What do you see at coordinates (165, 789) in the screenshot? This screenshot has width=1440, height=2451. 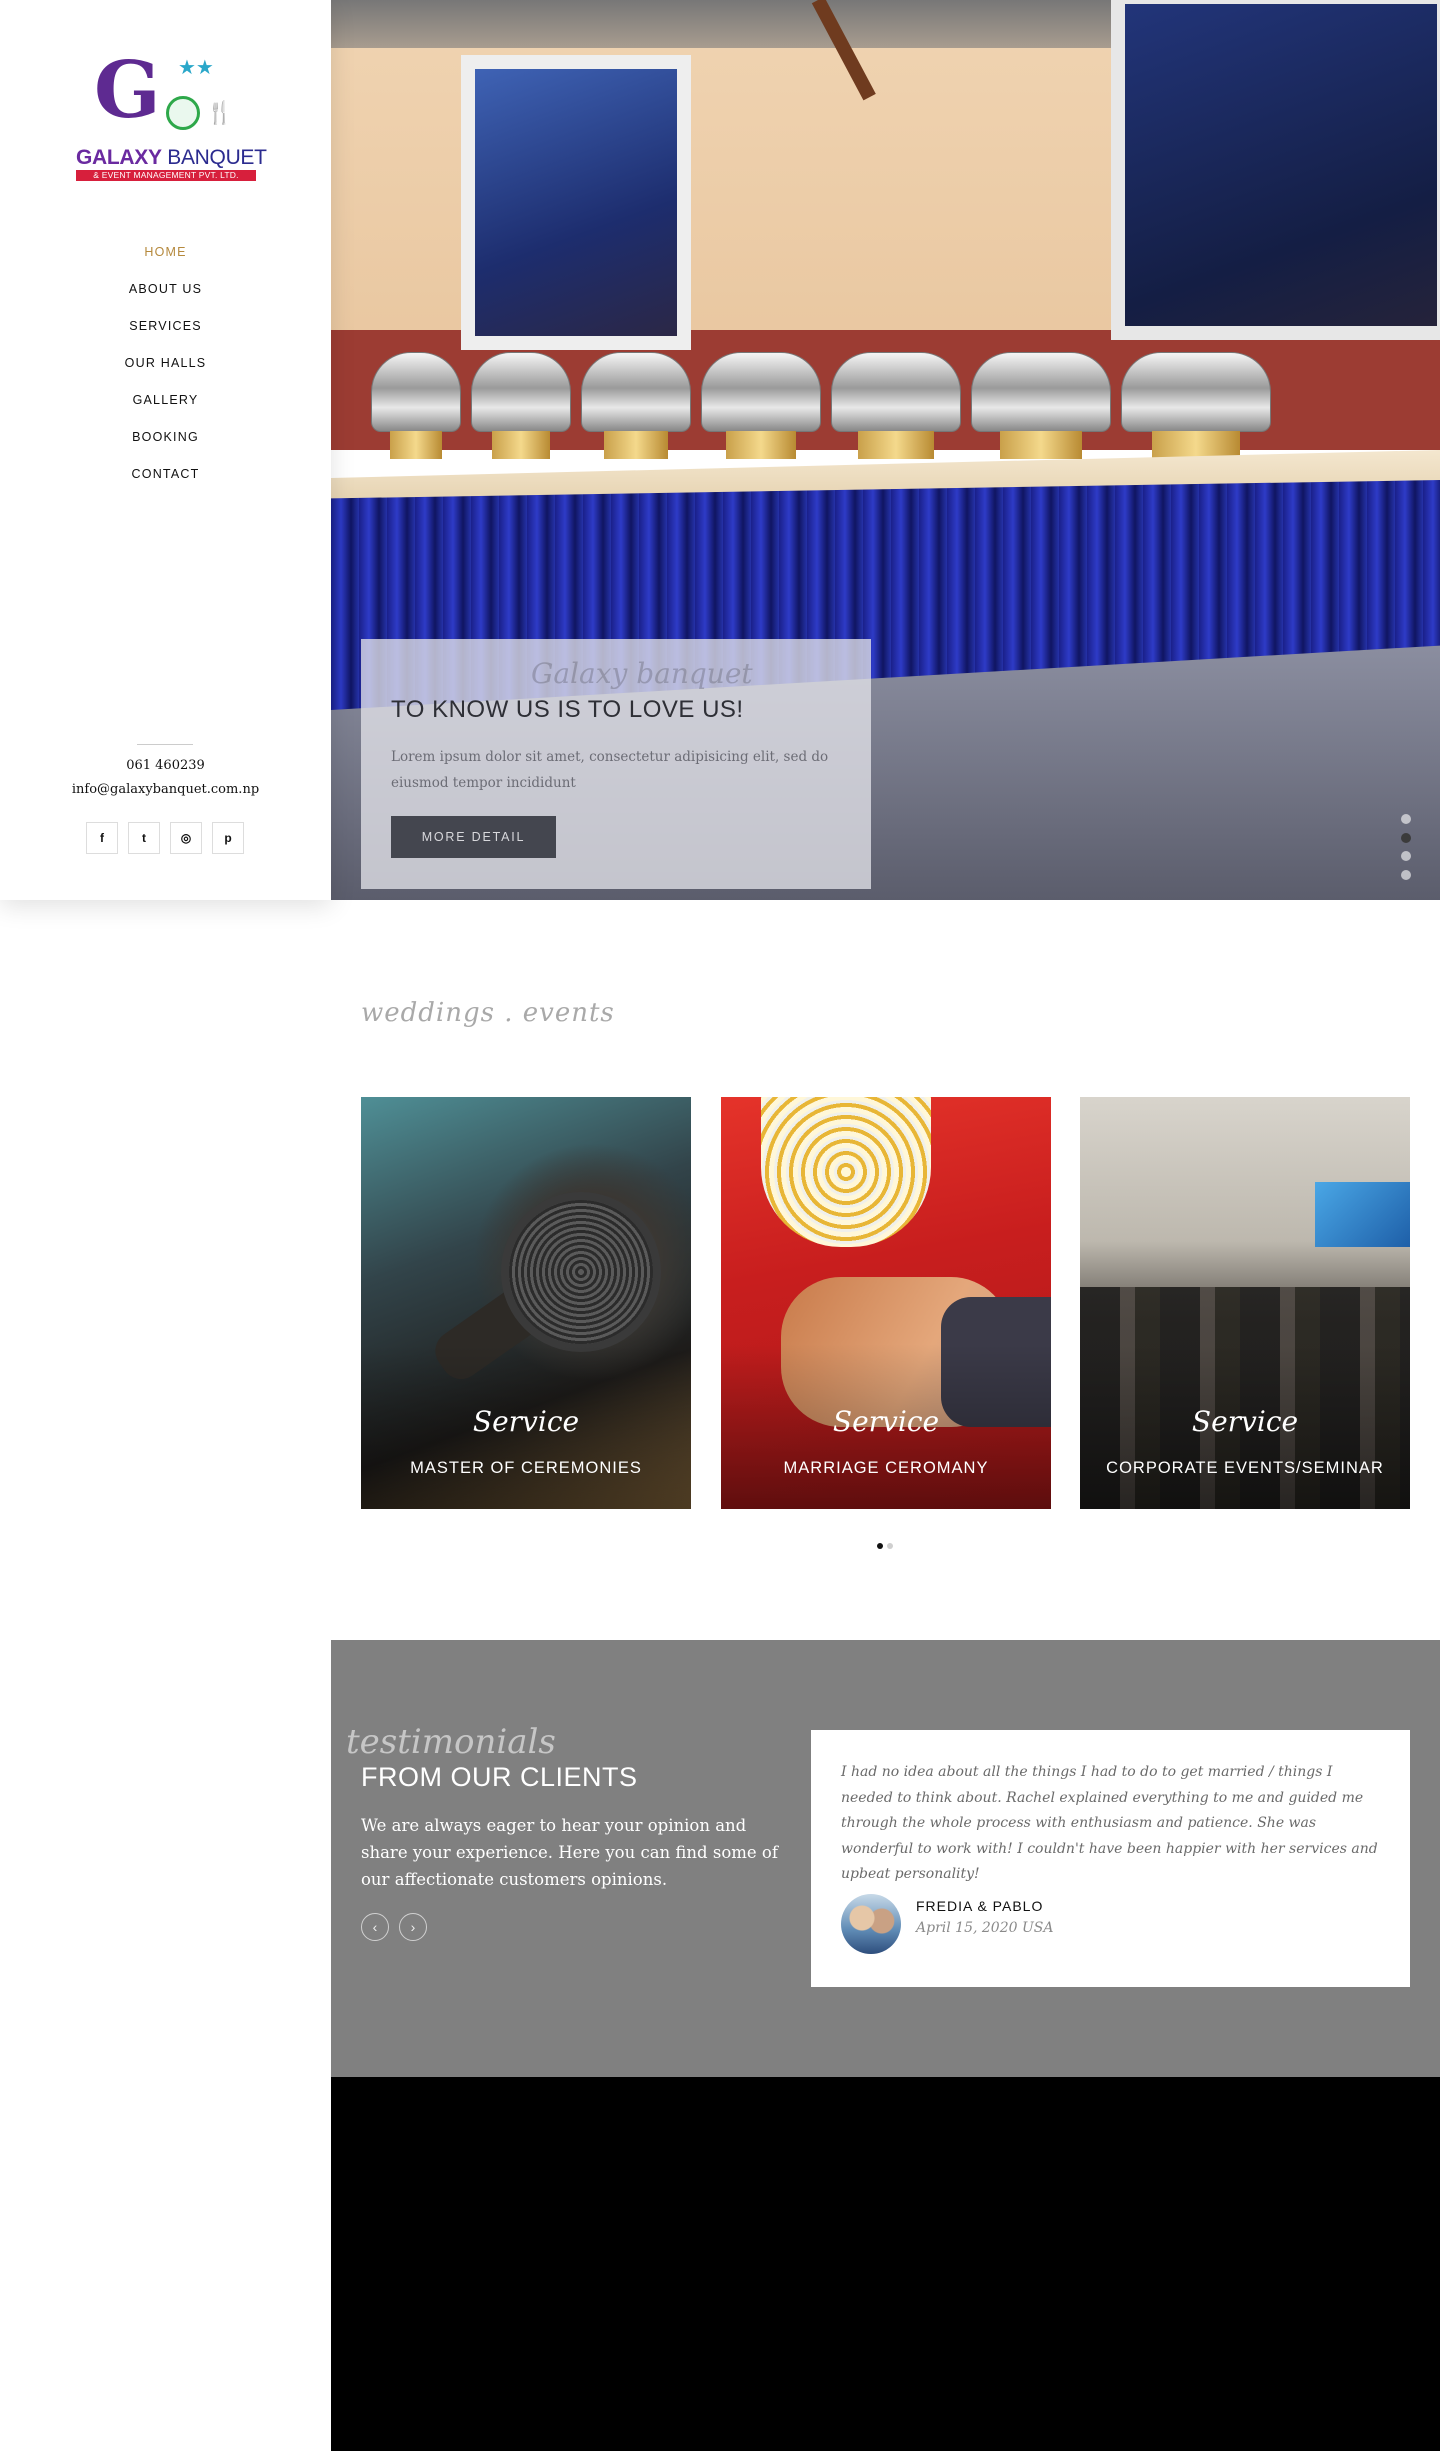 I see `contact-email: info@galaxybanquet.com.np` at bounding box center [165, 789].